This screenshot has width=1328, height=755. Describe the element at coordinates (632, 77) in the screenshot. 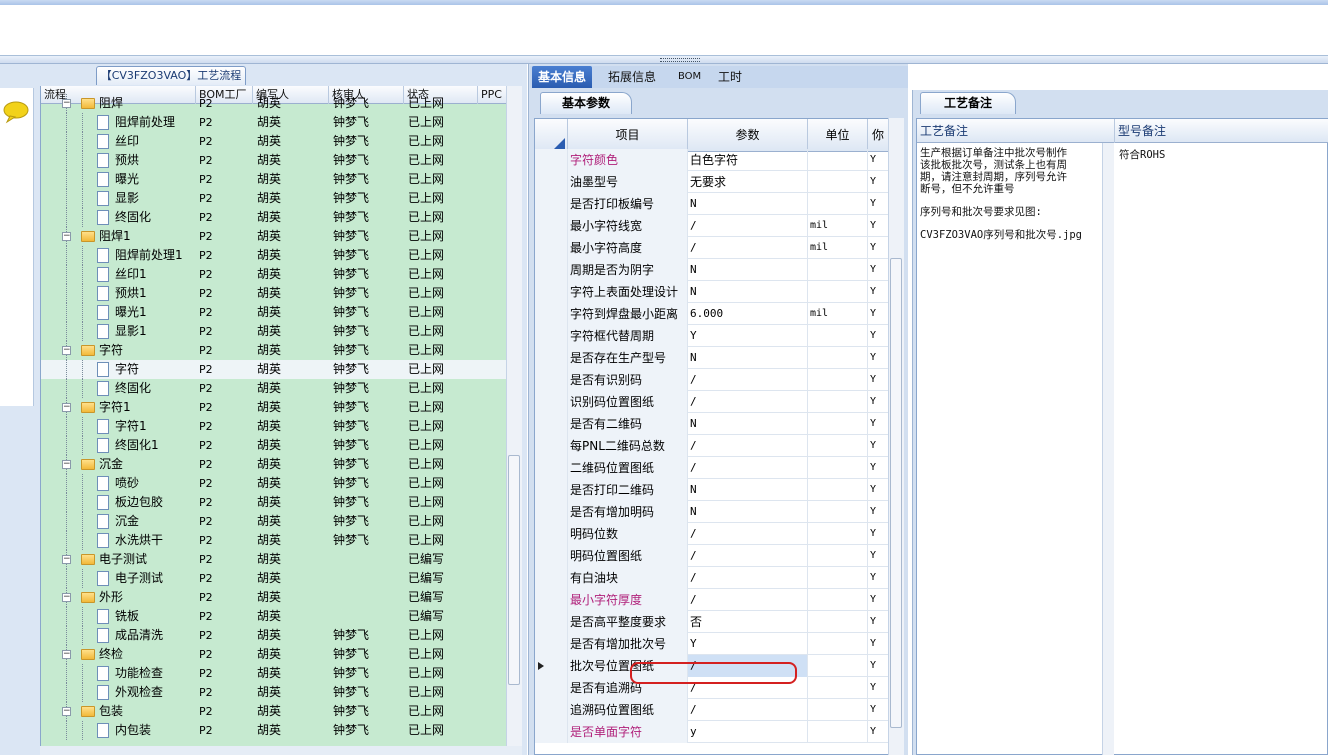

I see `tab-1: 拓展信息` at that location.